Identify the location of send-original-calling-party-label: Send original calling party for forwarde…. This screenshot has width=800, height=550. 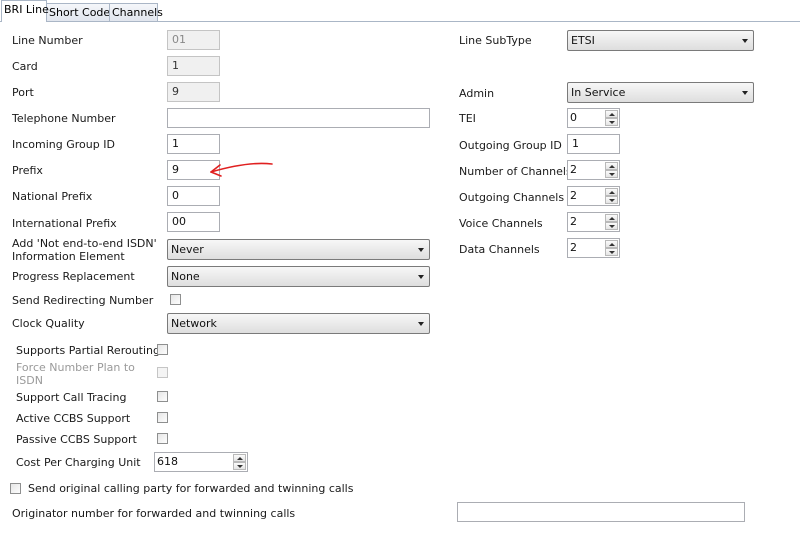
(191, 488).